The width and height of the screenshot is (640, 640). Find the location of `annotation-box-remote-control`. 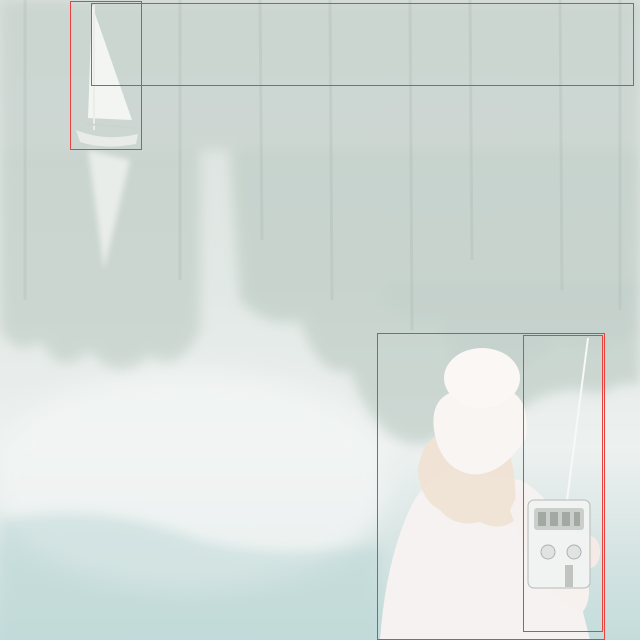

annotation-box-remote-control is located at coordinates (563, 483).